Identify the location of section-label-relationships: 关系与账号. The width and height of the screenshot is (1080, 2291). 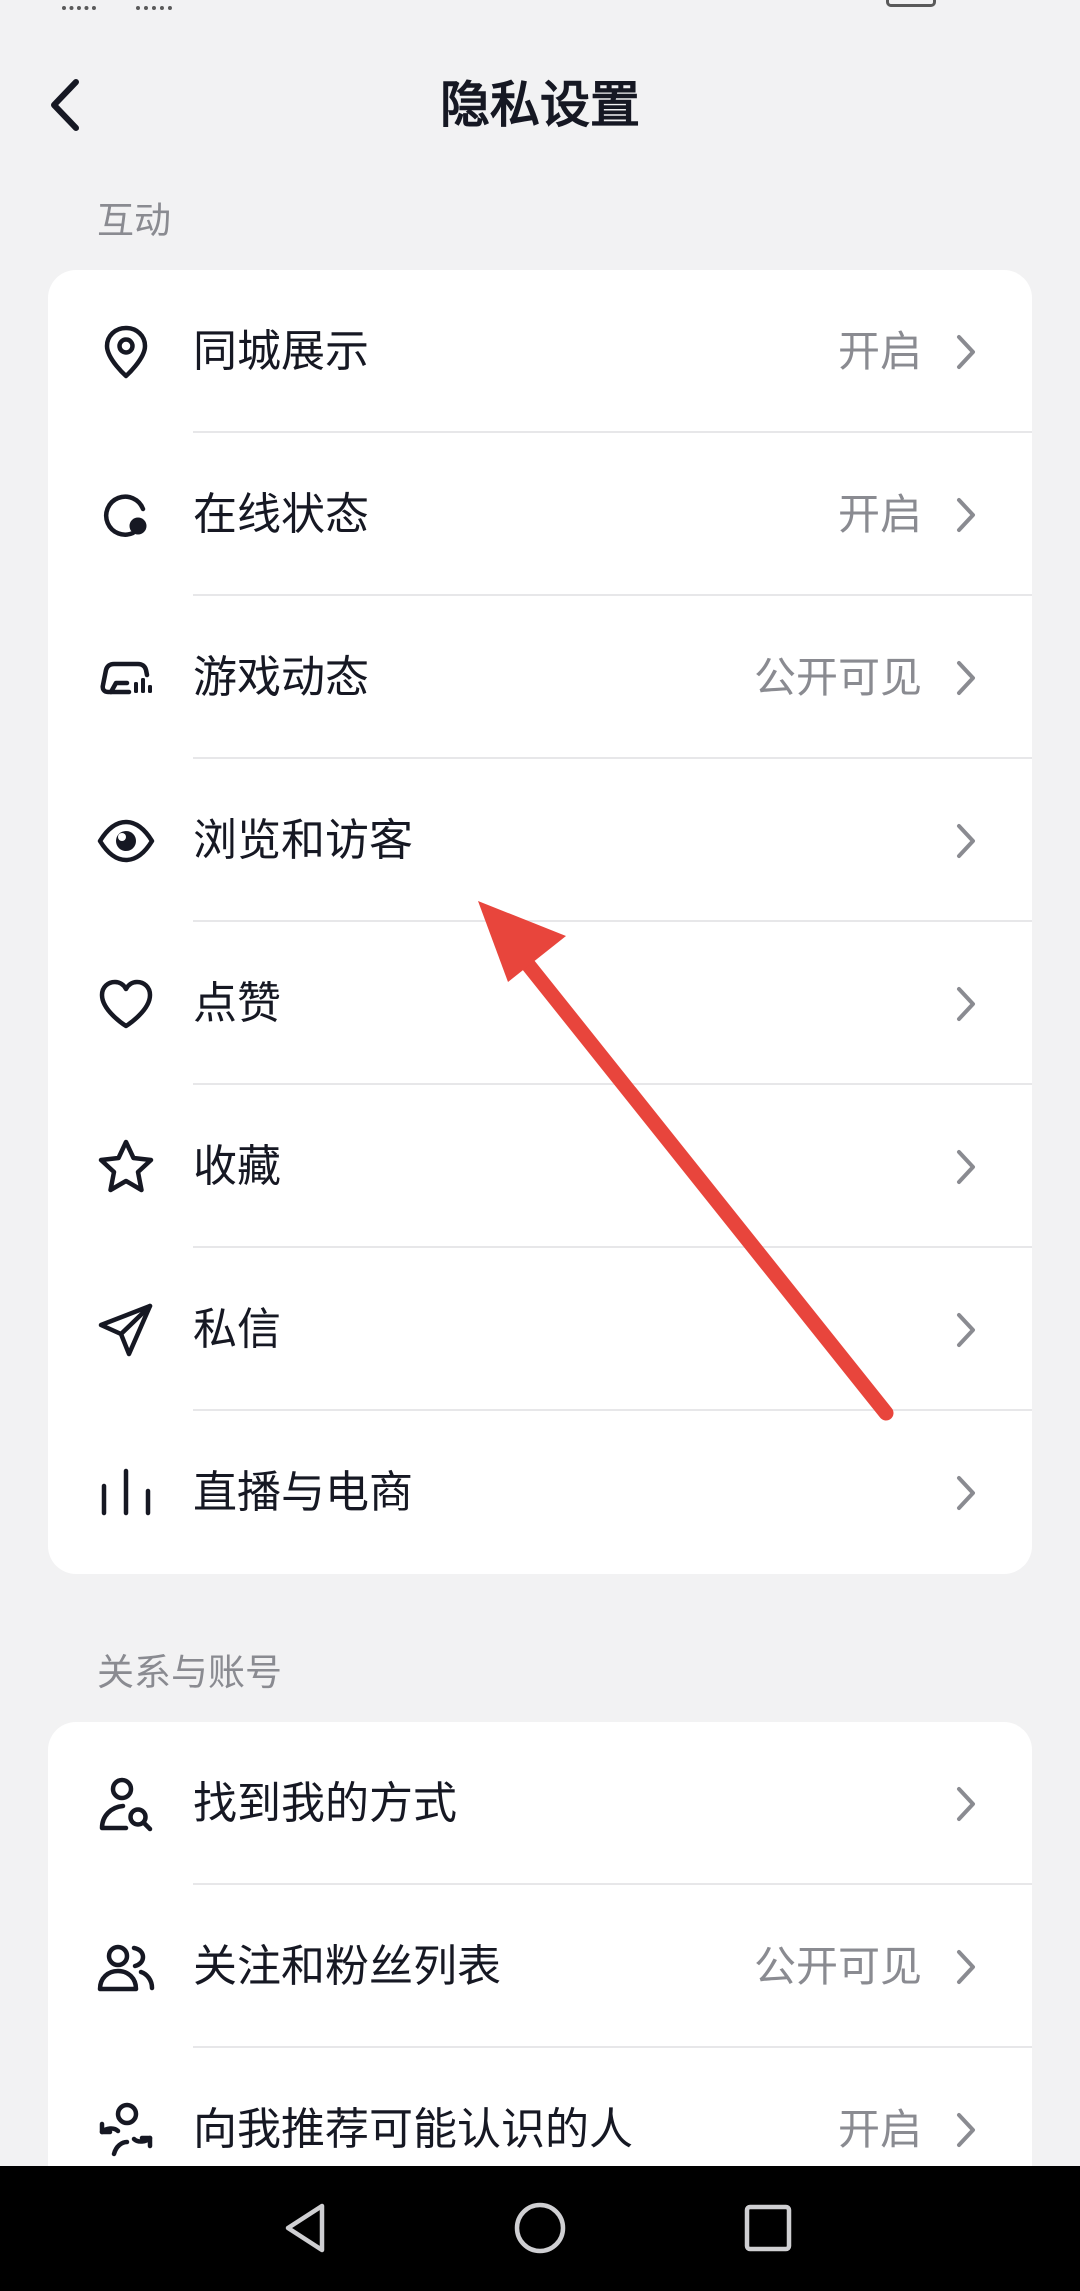
(189, 1672).